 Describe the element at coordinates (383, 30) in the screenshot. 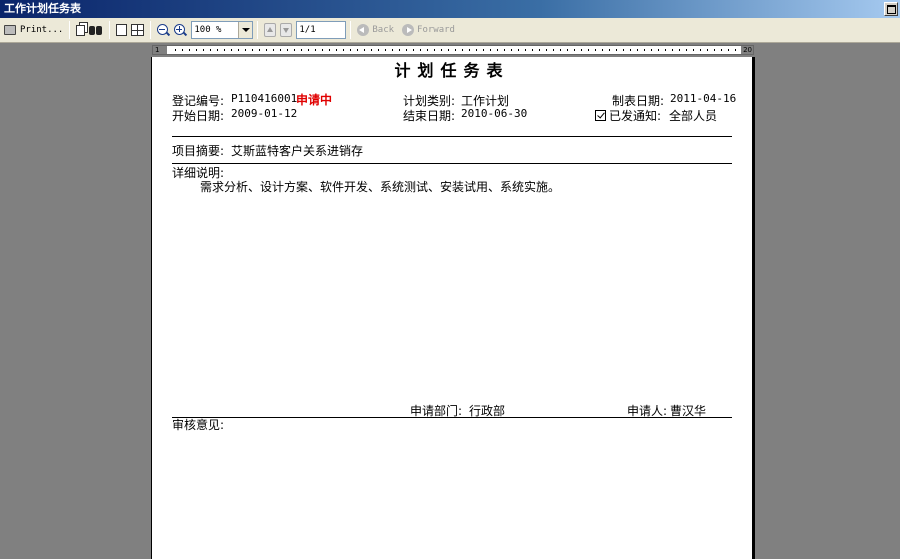

I see `back-label: Back` at that location.